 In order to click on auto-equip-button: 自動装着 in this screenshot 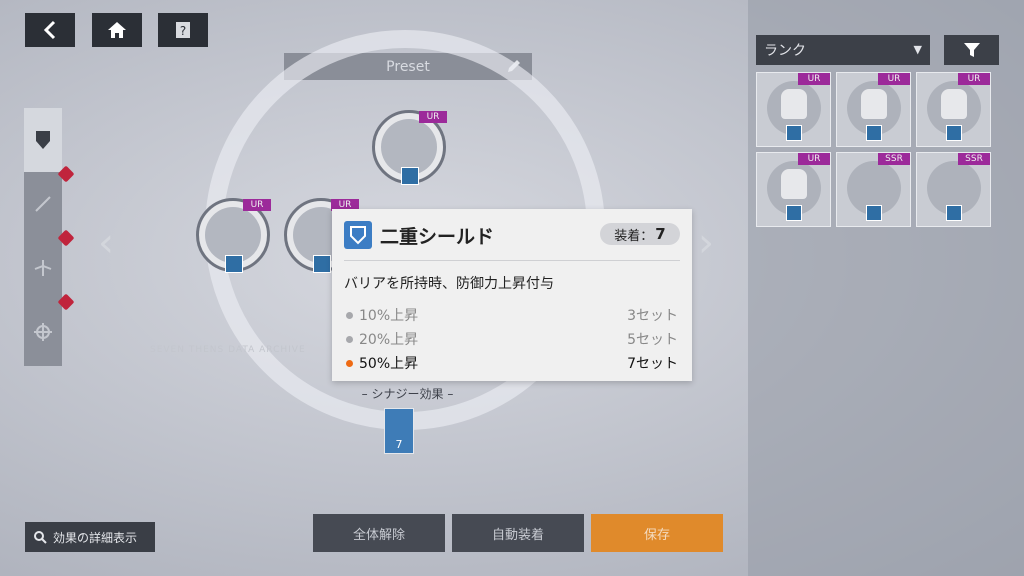, I will do `click(518, 533)`.